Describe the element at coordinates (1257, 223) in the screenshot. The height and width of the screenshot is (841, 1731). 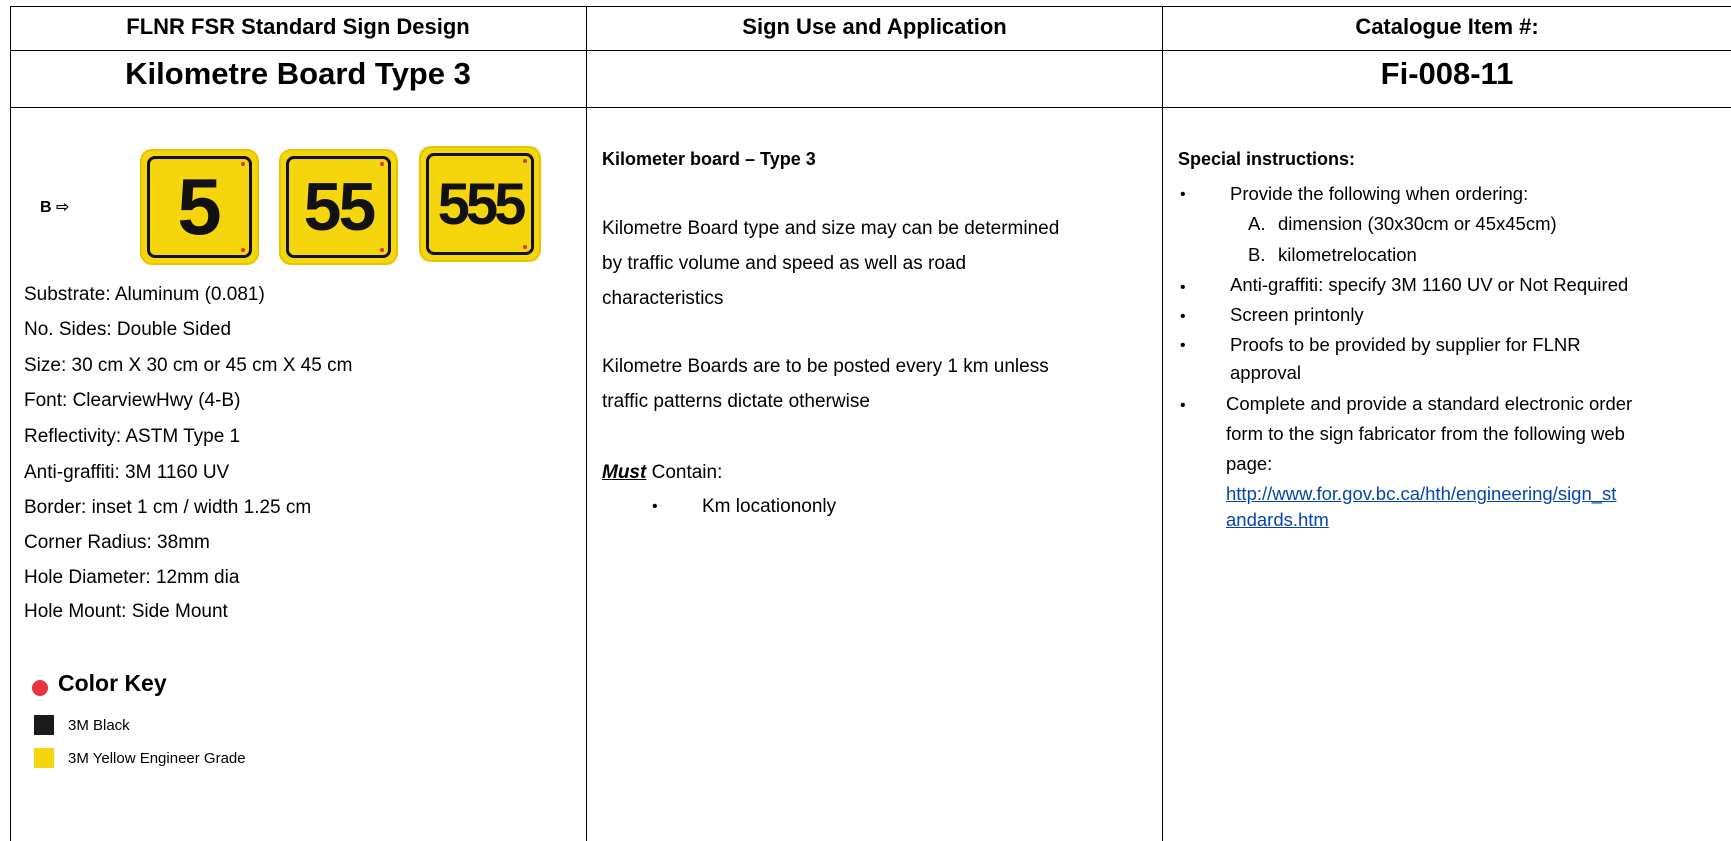
I see `sub-item-letter: A.` at that location.